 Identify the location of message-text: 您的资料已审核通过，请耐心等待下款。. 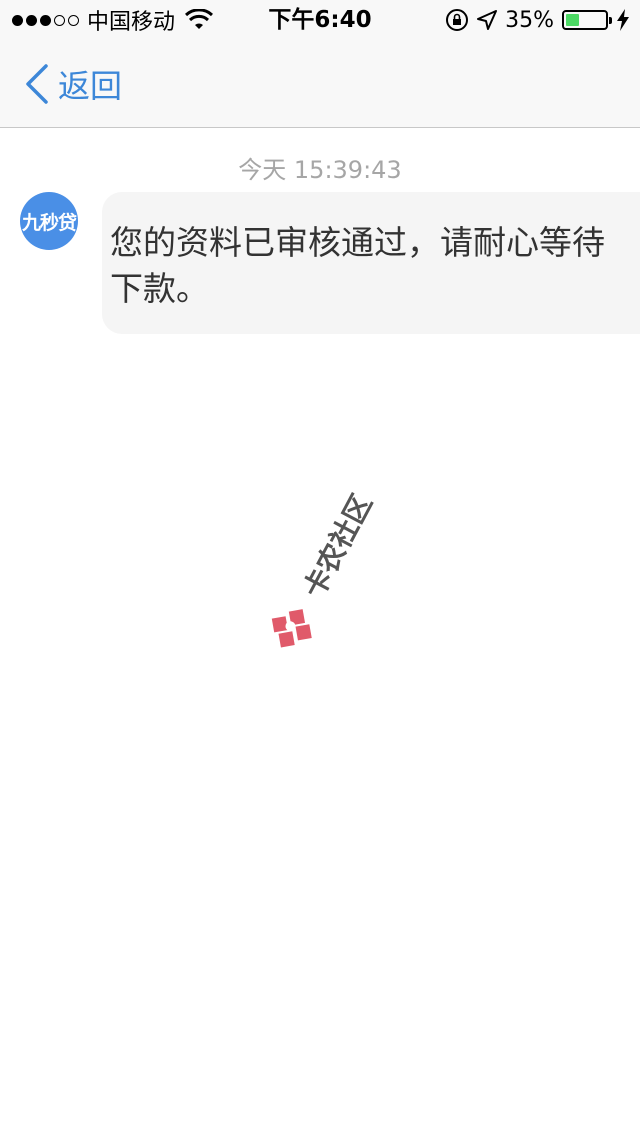
(357, 265).